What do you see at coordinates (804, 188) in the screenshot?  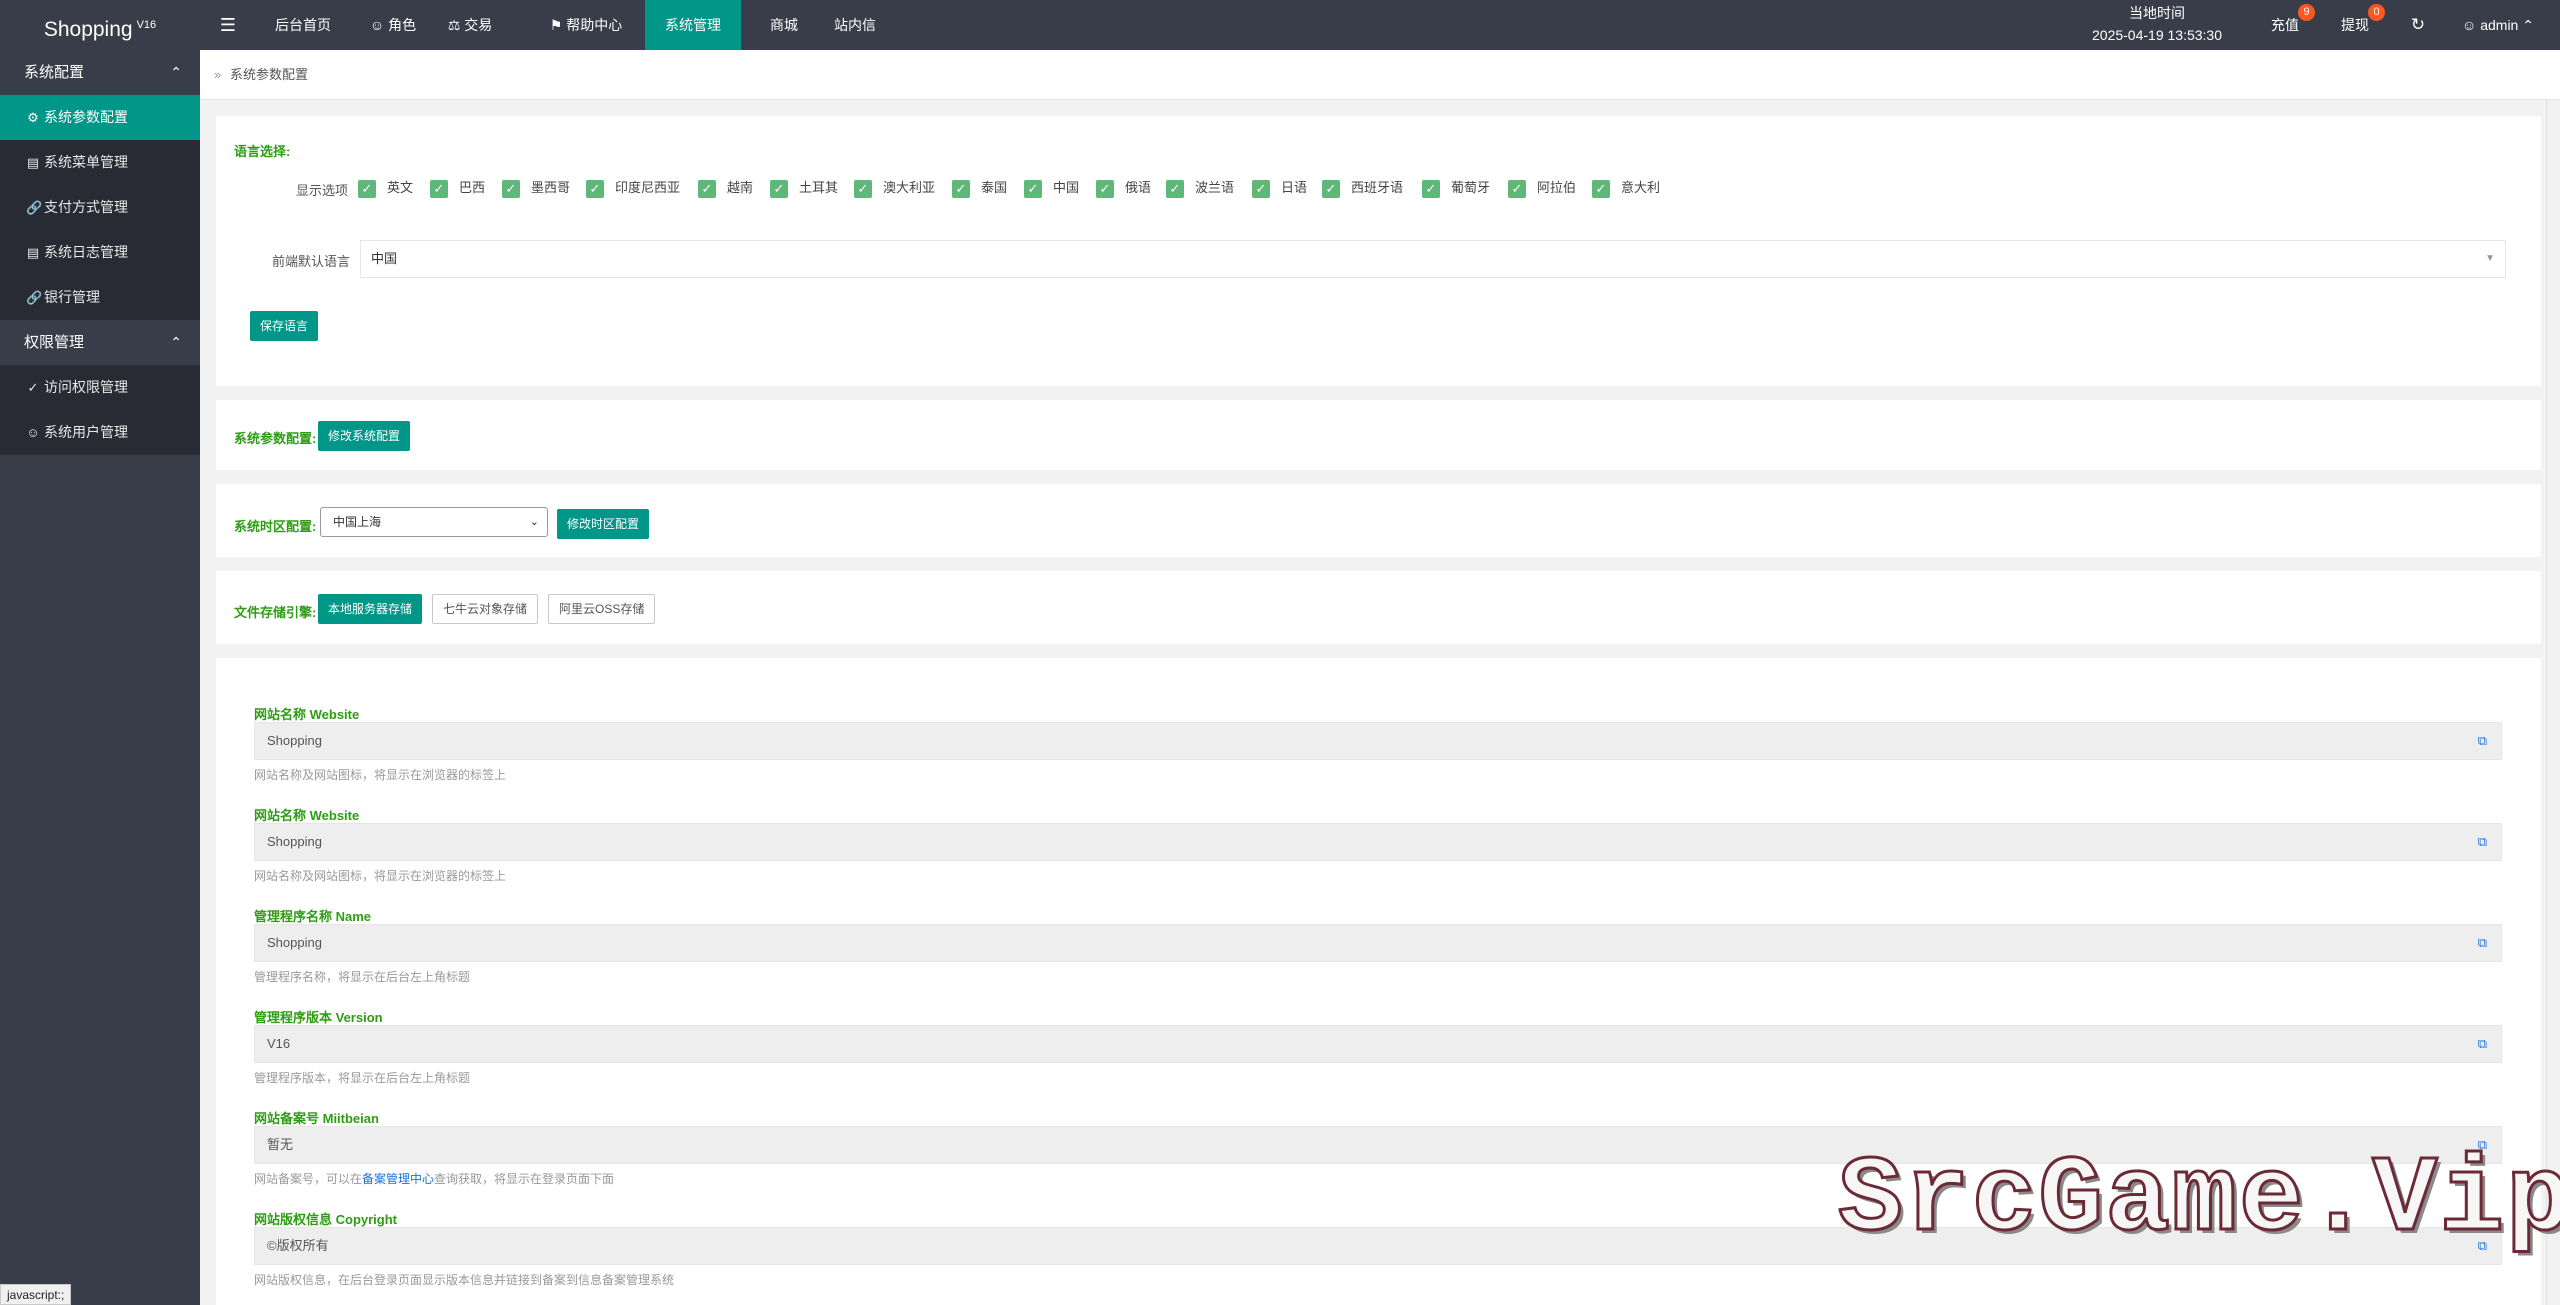 I see `lang-checkbox-turkey: ✓ 土耳其` at bounding box center [804, 188].